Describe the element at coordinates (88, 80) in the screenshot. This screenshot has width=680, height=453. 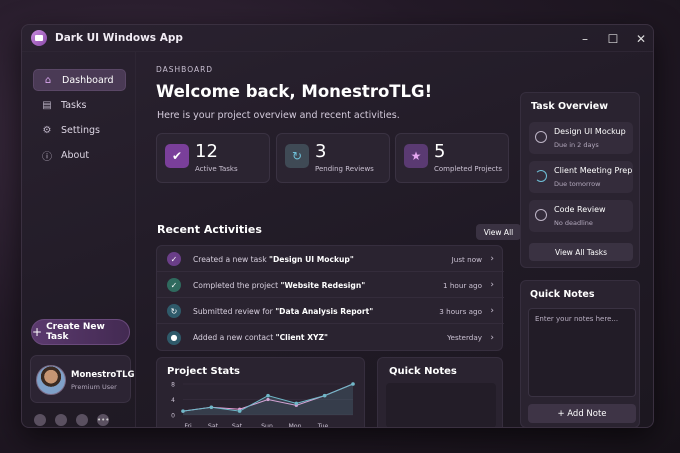
I see `sidebar-item-label: Dashboard` at that location.